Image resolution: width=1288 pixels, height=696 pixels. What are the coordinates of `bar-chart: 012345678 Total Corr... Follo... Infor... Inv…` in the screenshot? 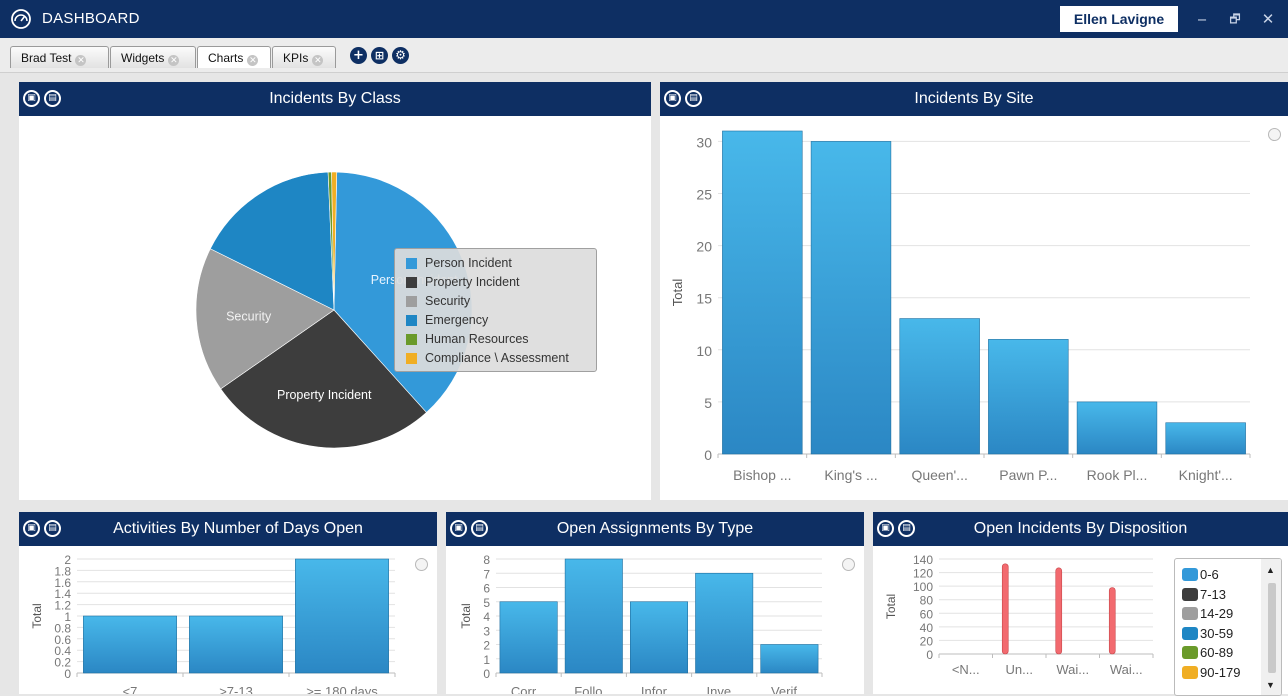 It's located at (641, 623).